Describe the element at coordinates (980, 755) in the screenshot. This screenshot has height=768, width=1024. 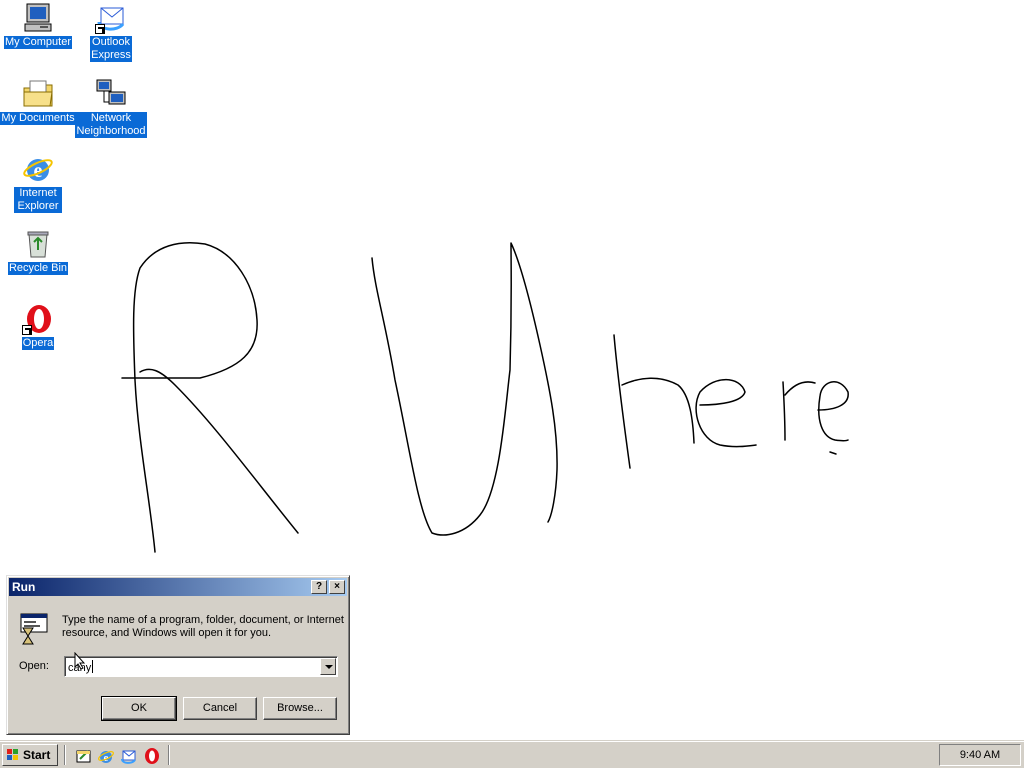
I see `system-tray-clock: 9:40 AM` at that location.